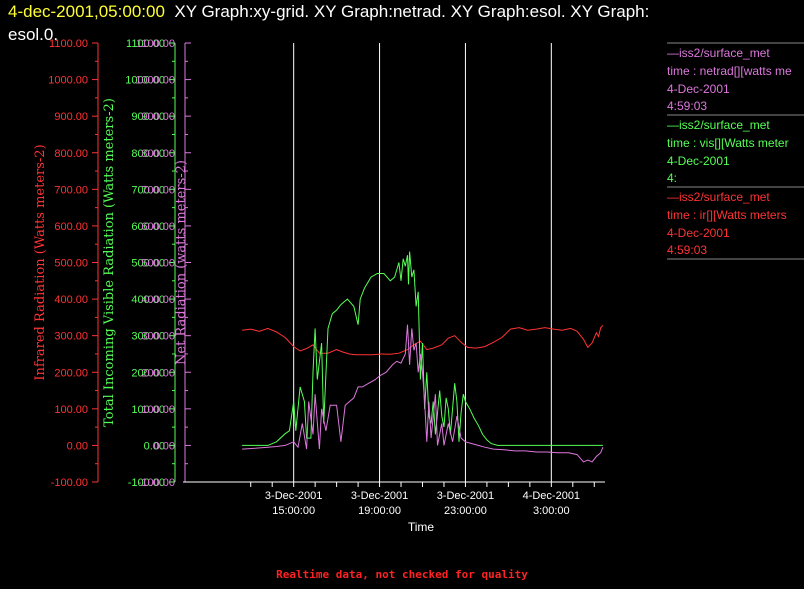 The image size is (804, 589). I want to click on net-tick-label-0: -100.00, so click(156, 483).